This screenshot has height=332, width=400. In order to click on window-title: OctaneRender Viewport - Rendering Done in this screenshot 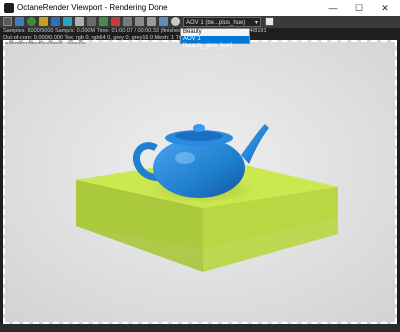, I will do `click(92, 7)`.